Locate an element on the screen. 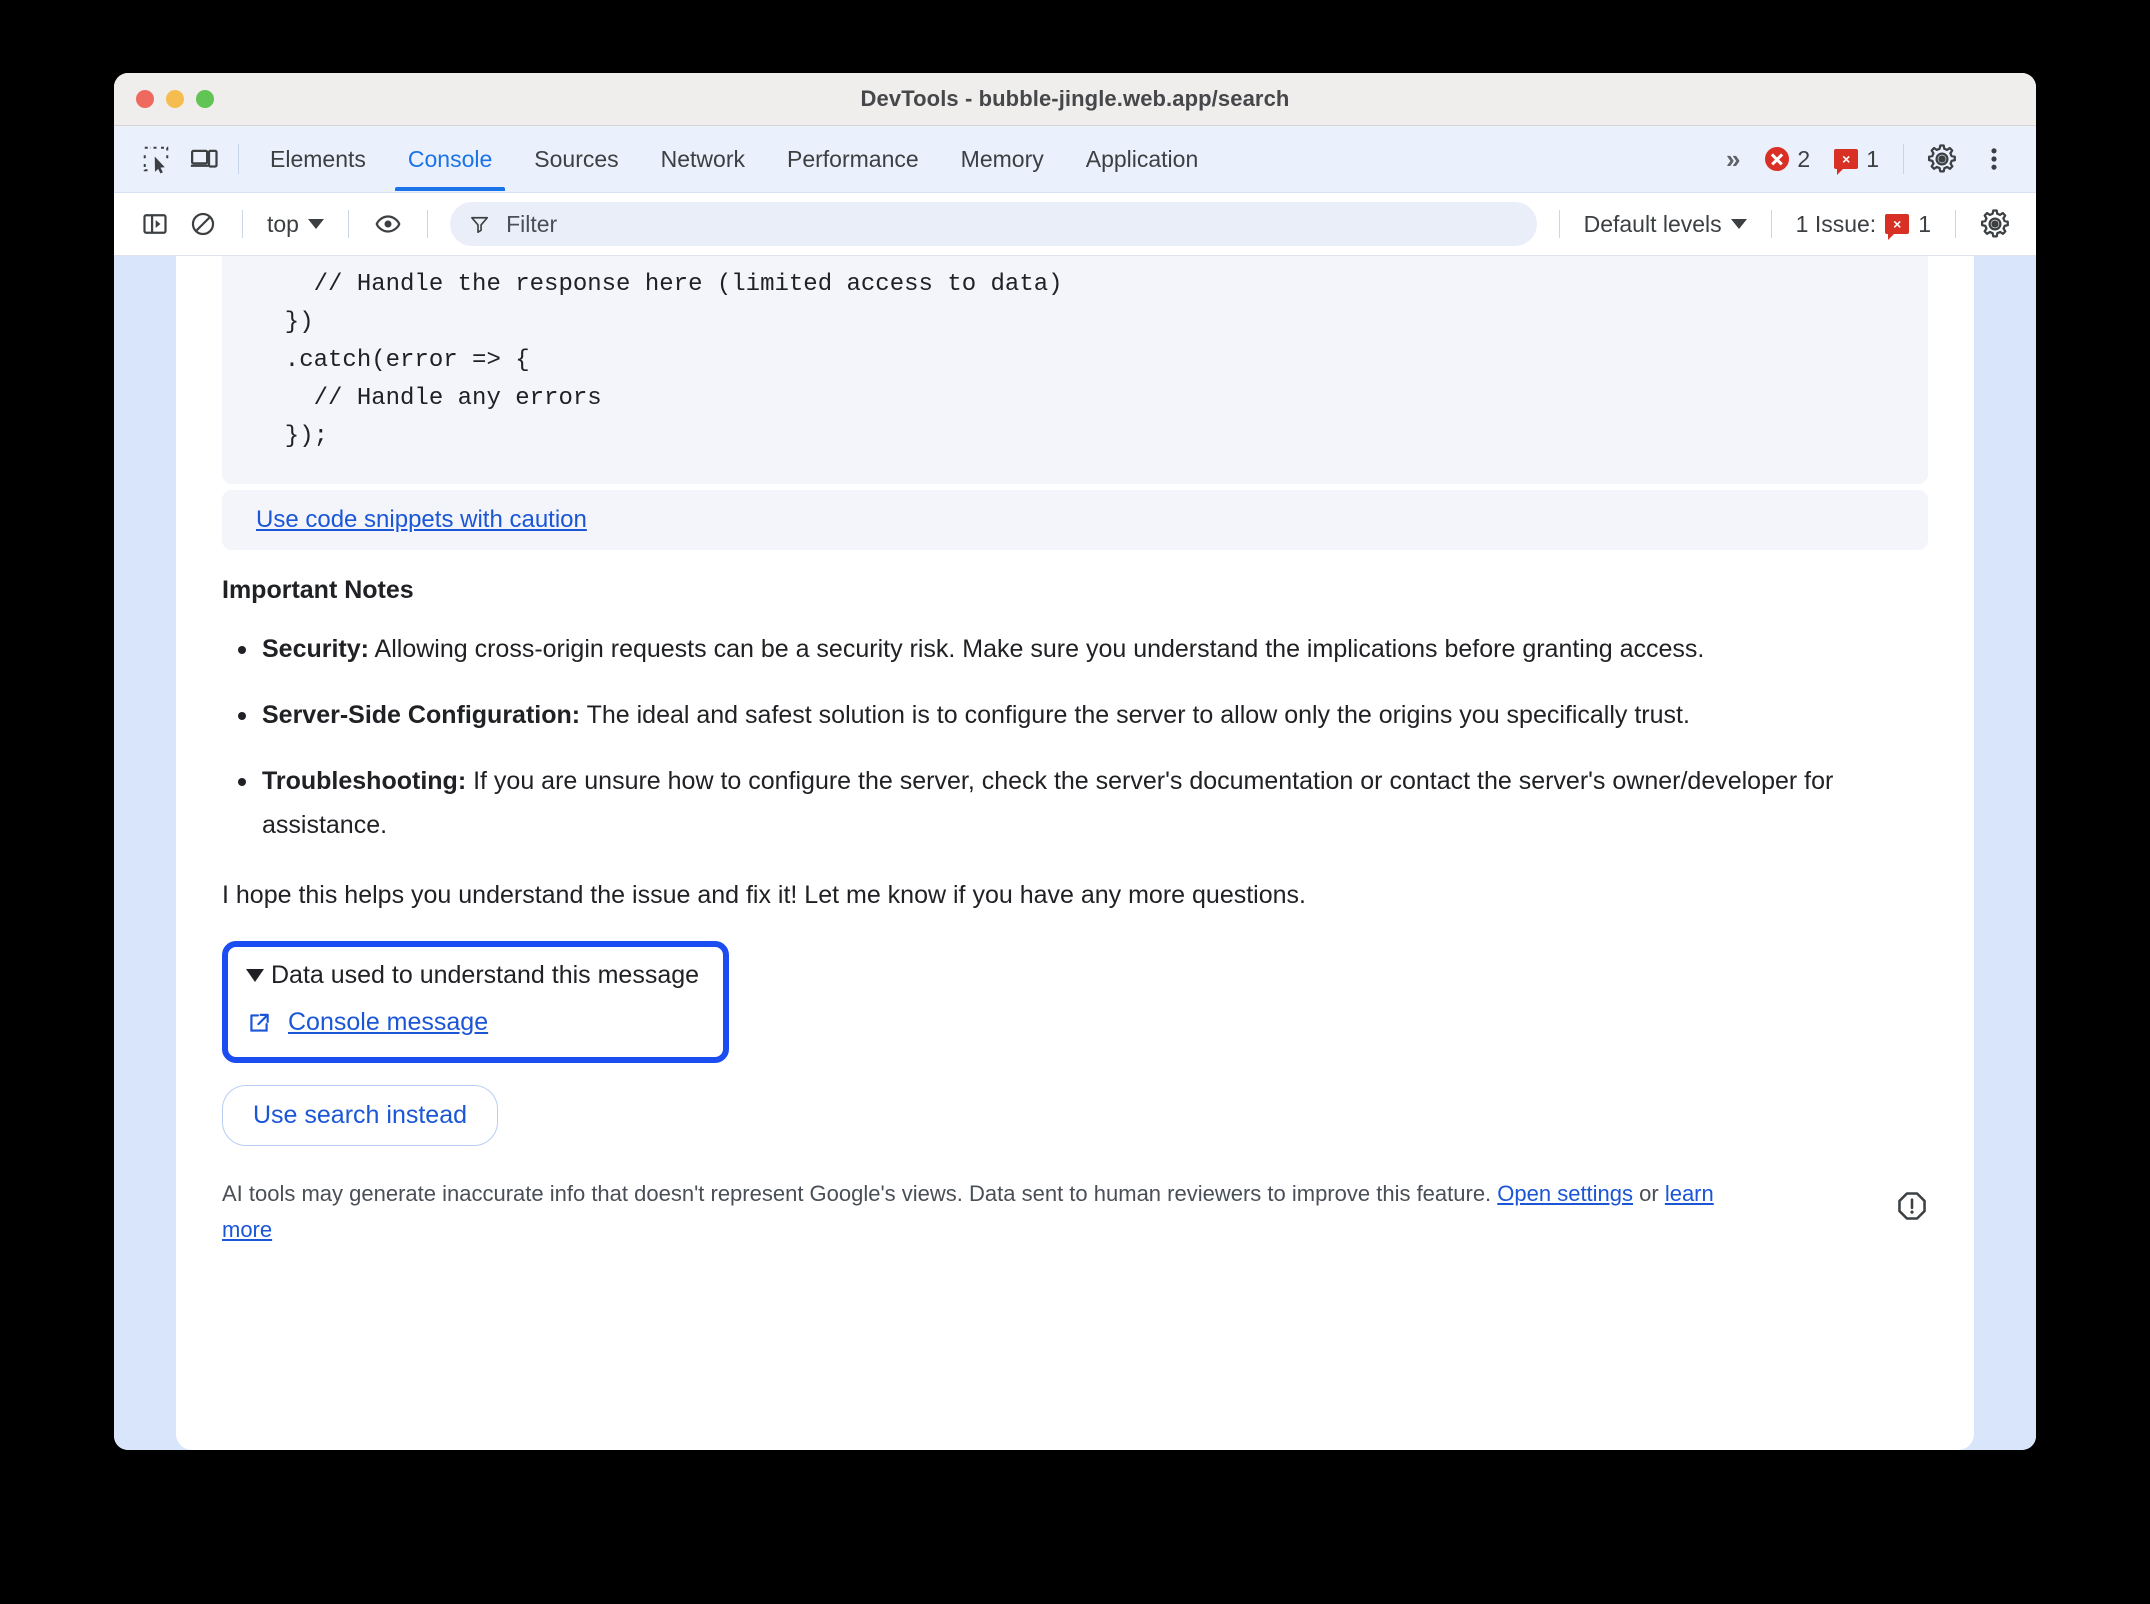  disclaimer-middle: or is located at coordinates (1649, 1193).